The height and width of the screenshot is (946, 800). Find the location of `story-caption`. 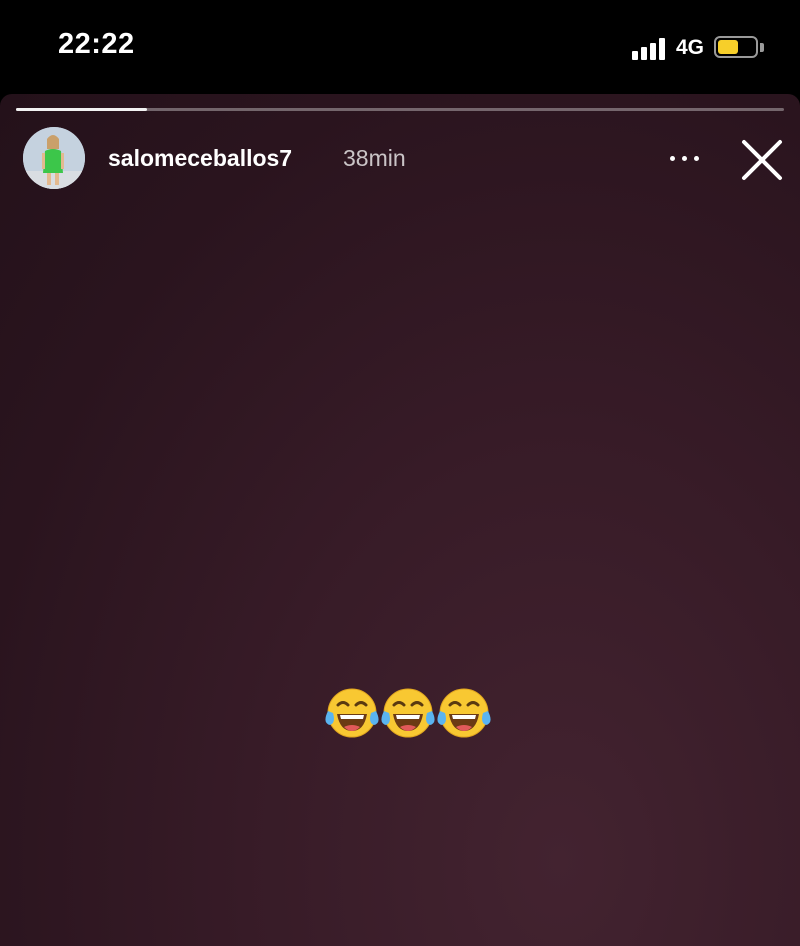

story-caption is located at coordinates (400, 710).